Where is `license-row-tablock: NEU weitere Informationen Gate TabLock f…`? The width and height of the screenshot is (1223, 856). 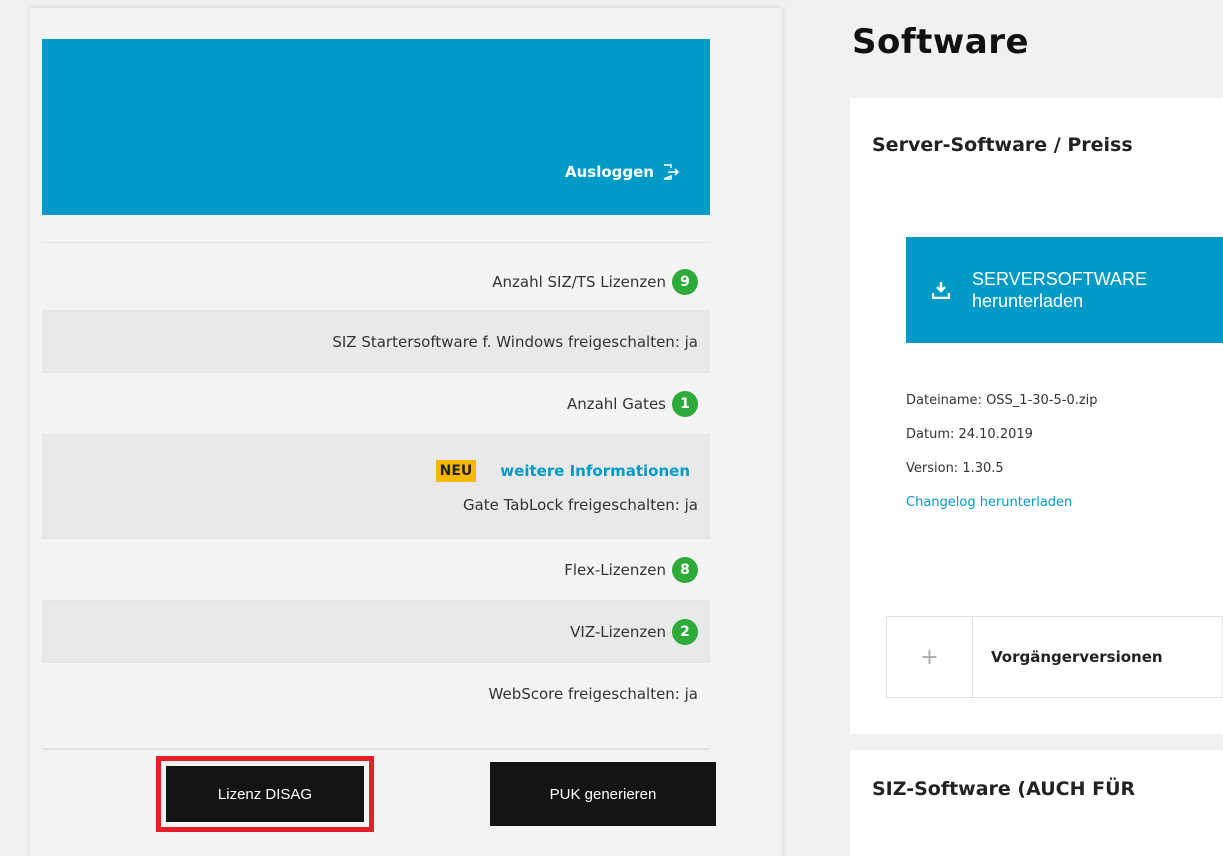 license-row-tablock: NEU weitere Informationen Gate TabLock f… is located at coordinates (376, 486).